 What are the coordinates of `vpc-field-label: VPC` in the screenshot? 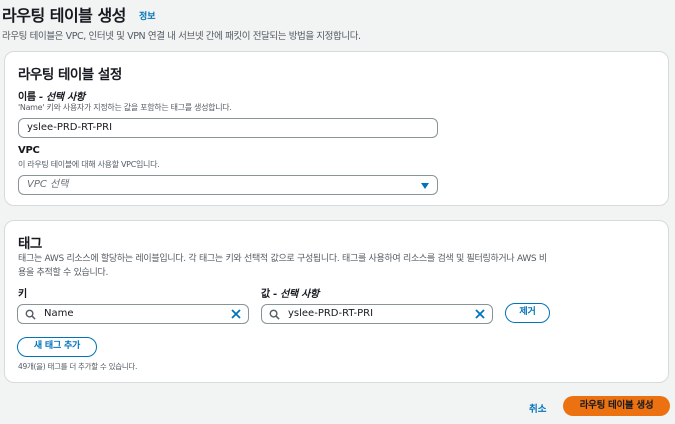 It's located at (29, 150).